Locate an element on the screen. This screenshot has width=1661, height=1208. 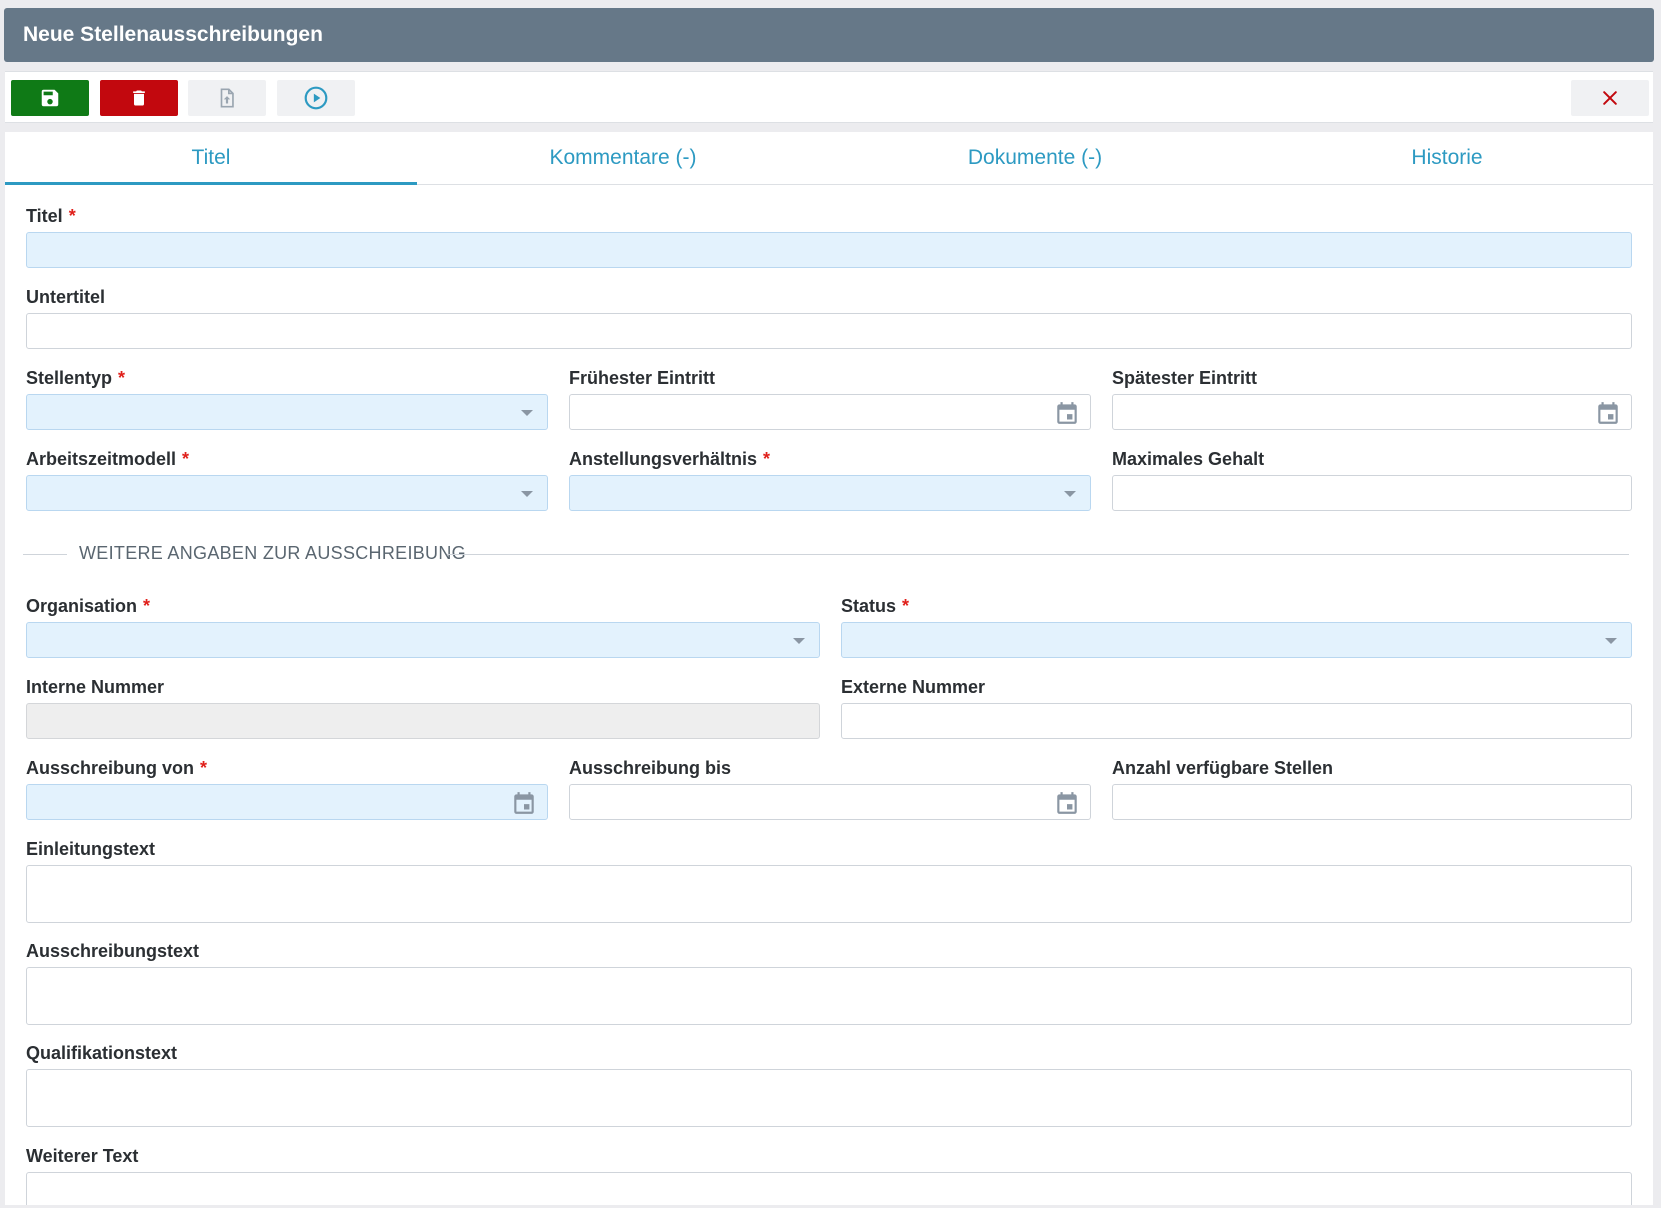
window-title: Neue Stellenausschreibungen is located at coordinates (829, 35).